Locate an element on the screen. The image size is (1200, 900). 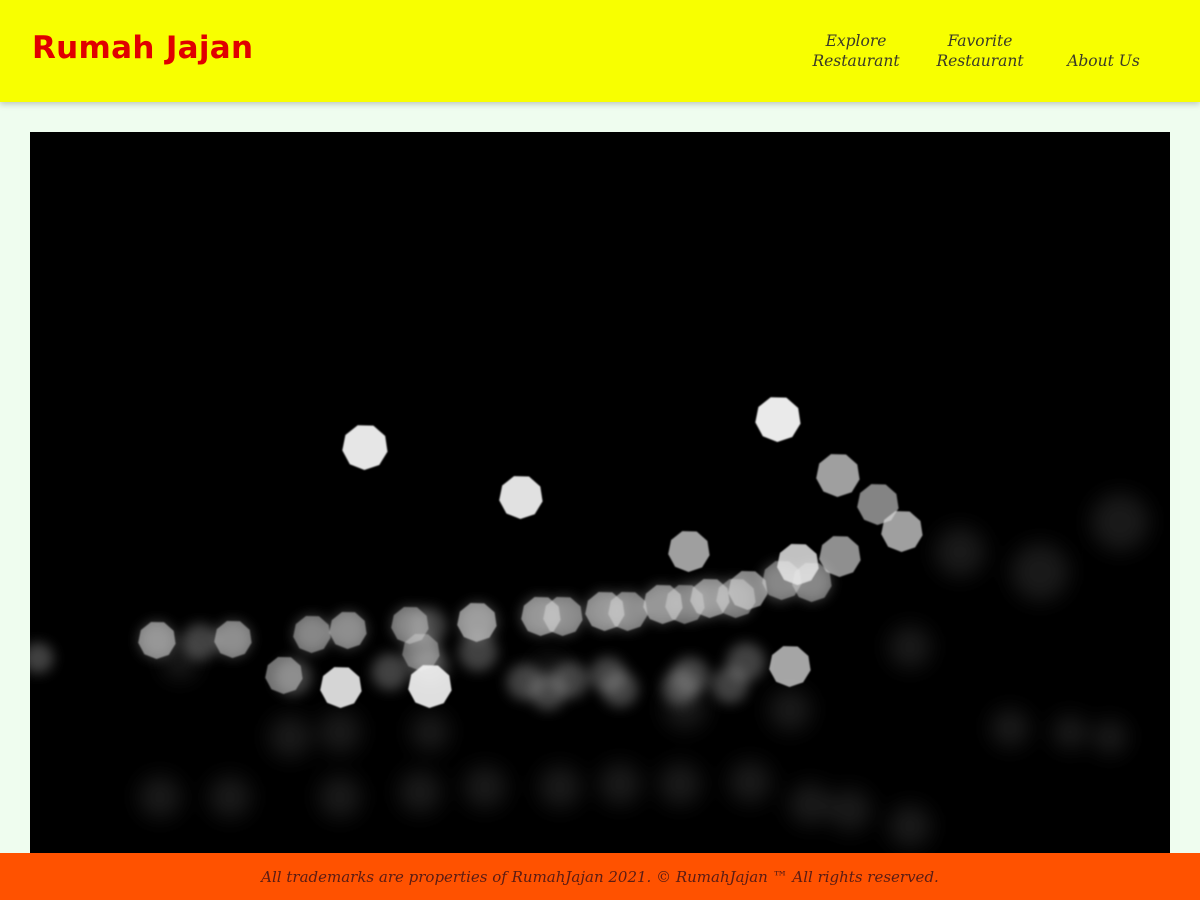
brand-logo: Rumah Jajan is located at coordinates (142, 48).